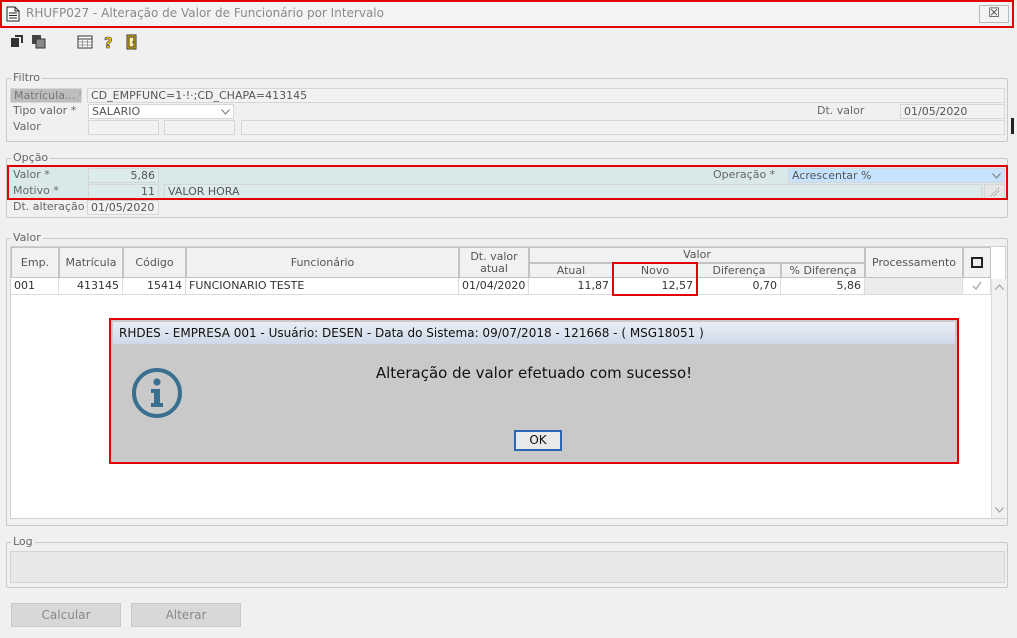 This screenshot has height=638, width=1017. I want to click on export-icon, so click(17, 42).